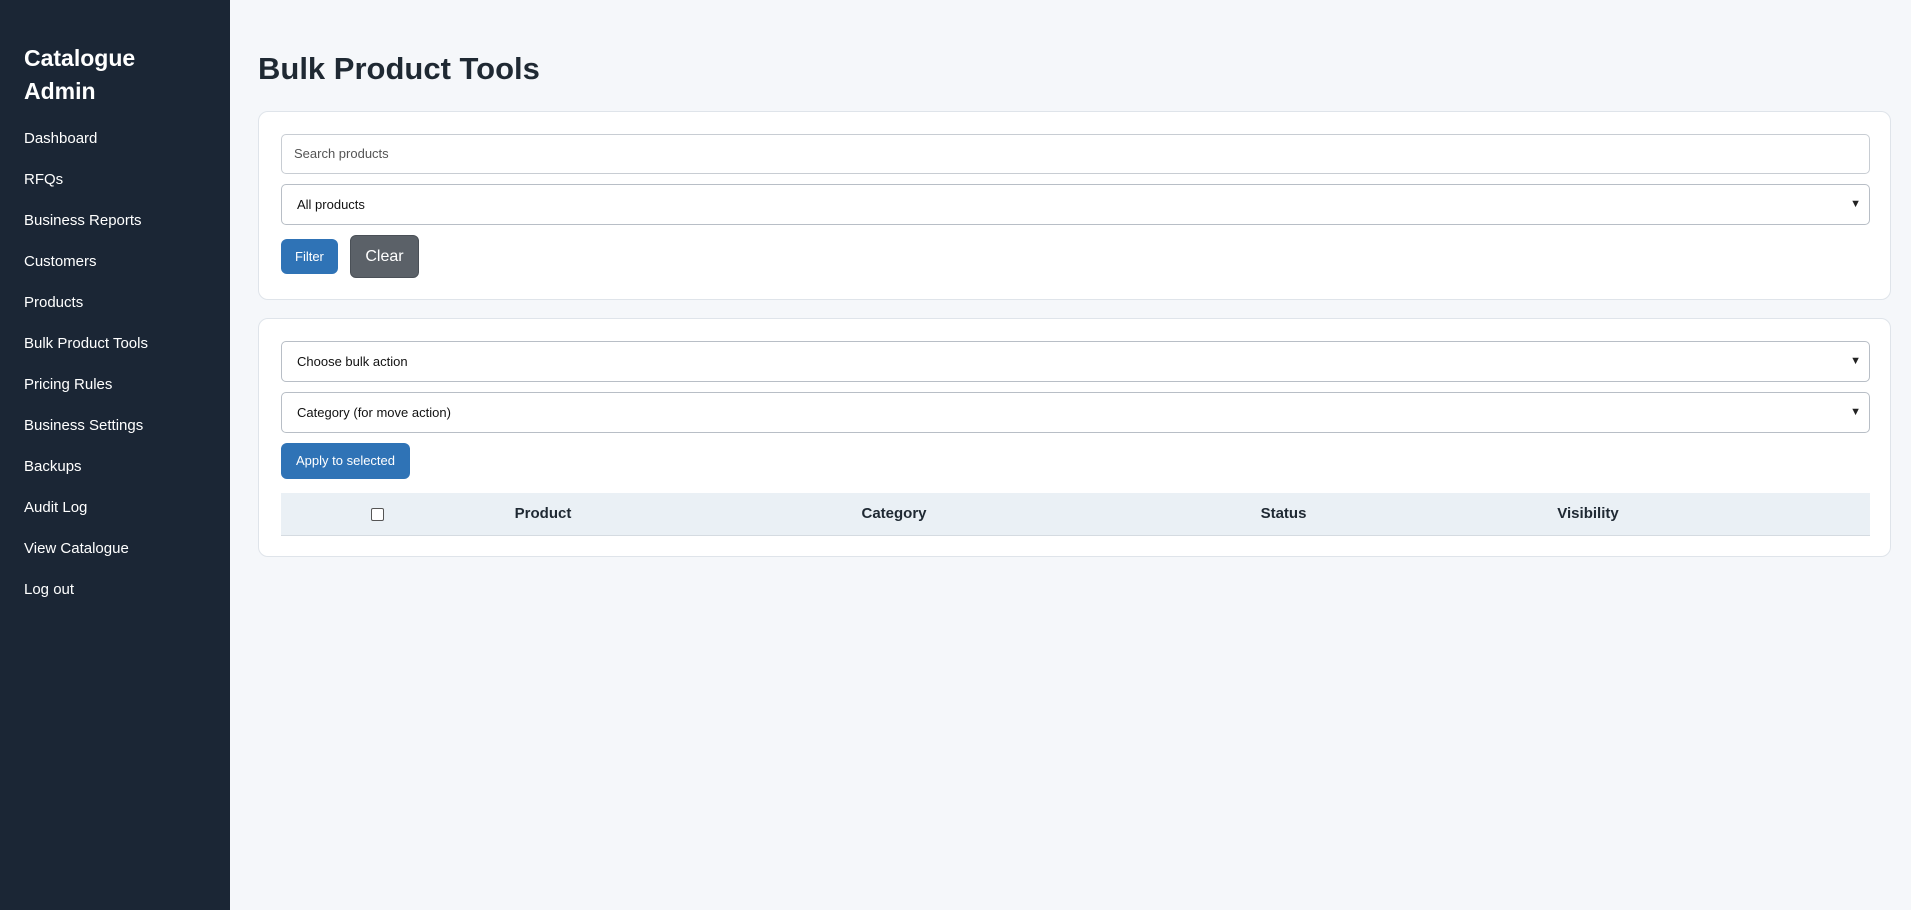 The height and width of the screenshot is (910, 1911). I want to click on sidebar-item-rfqs: RFQs, so click(127, 190).